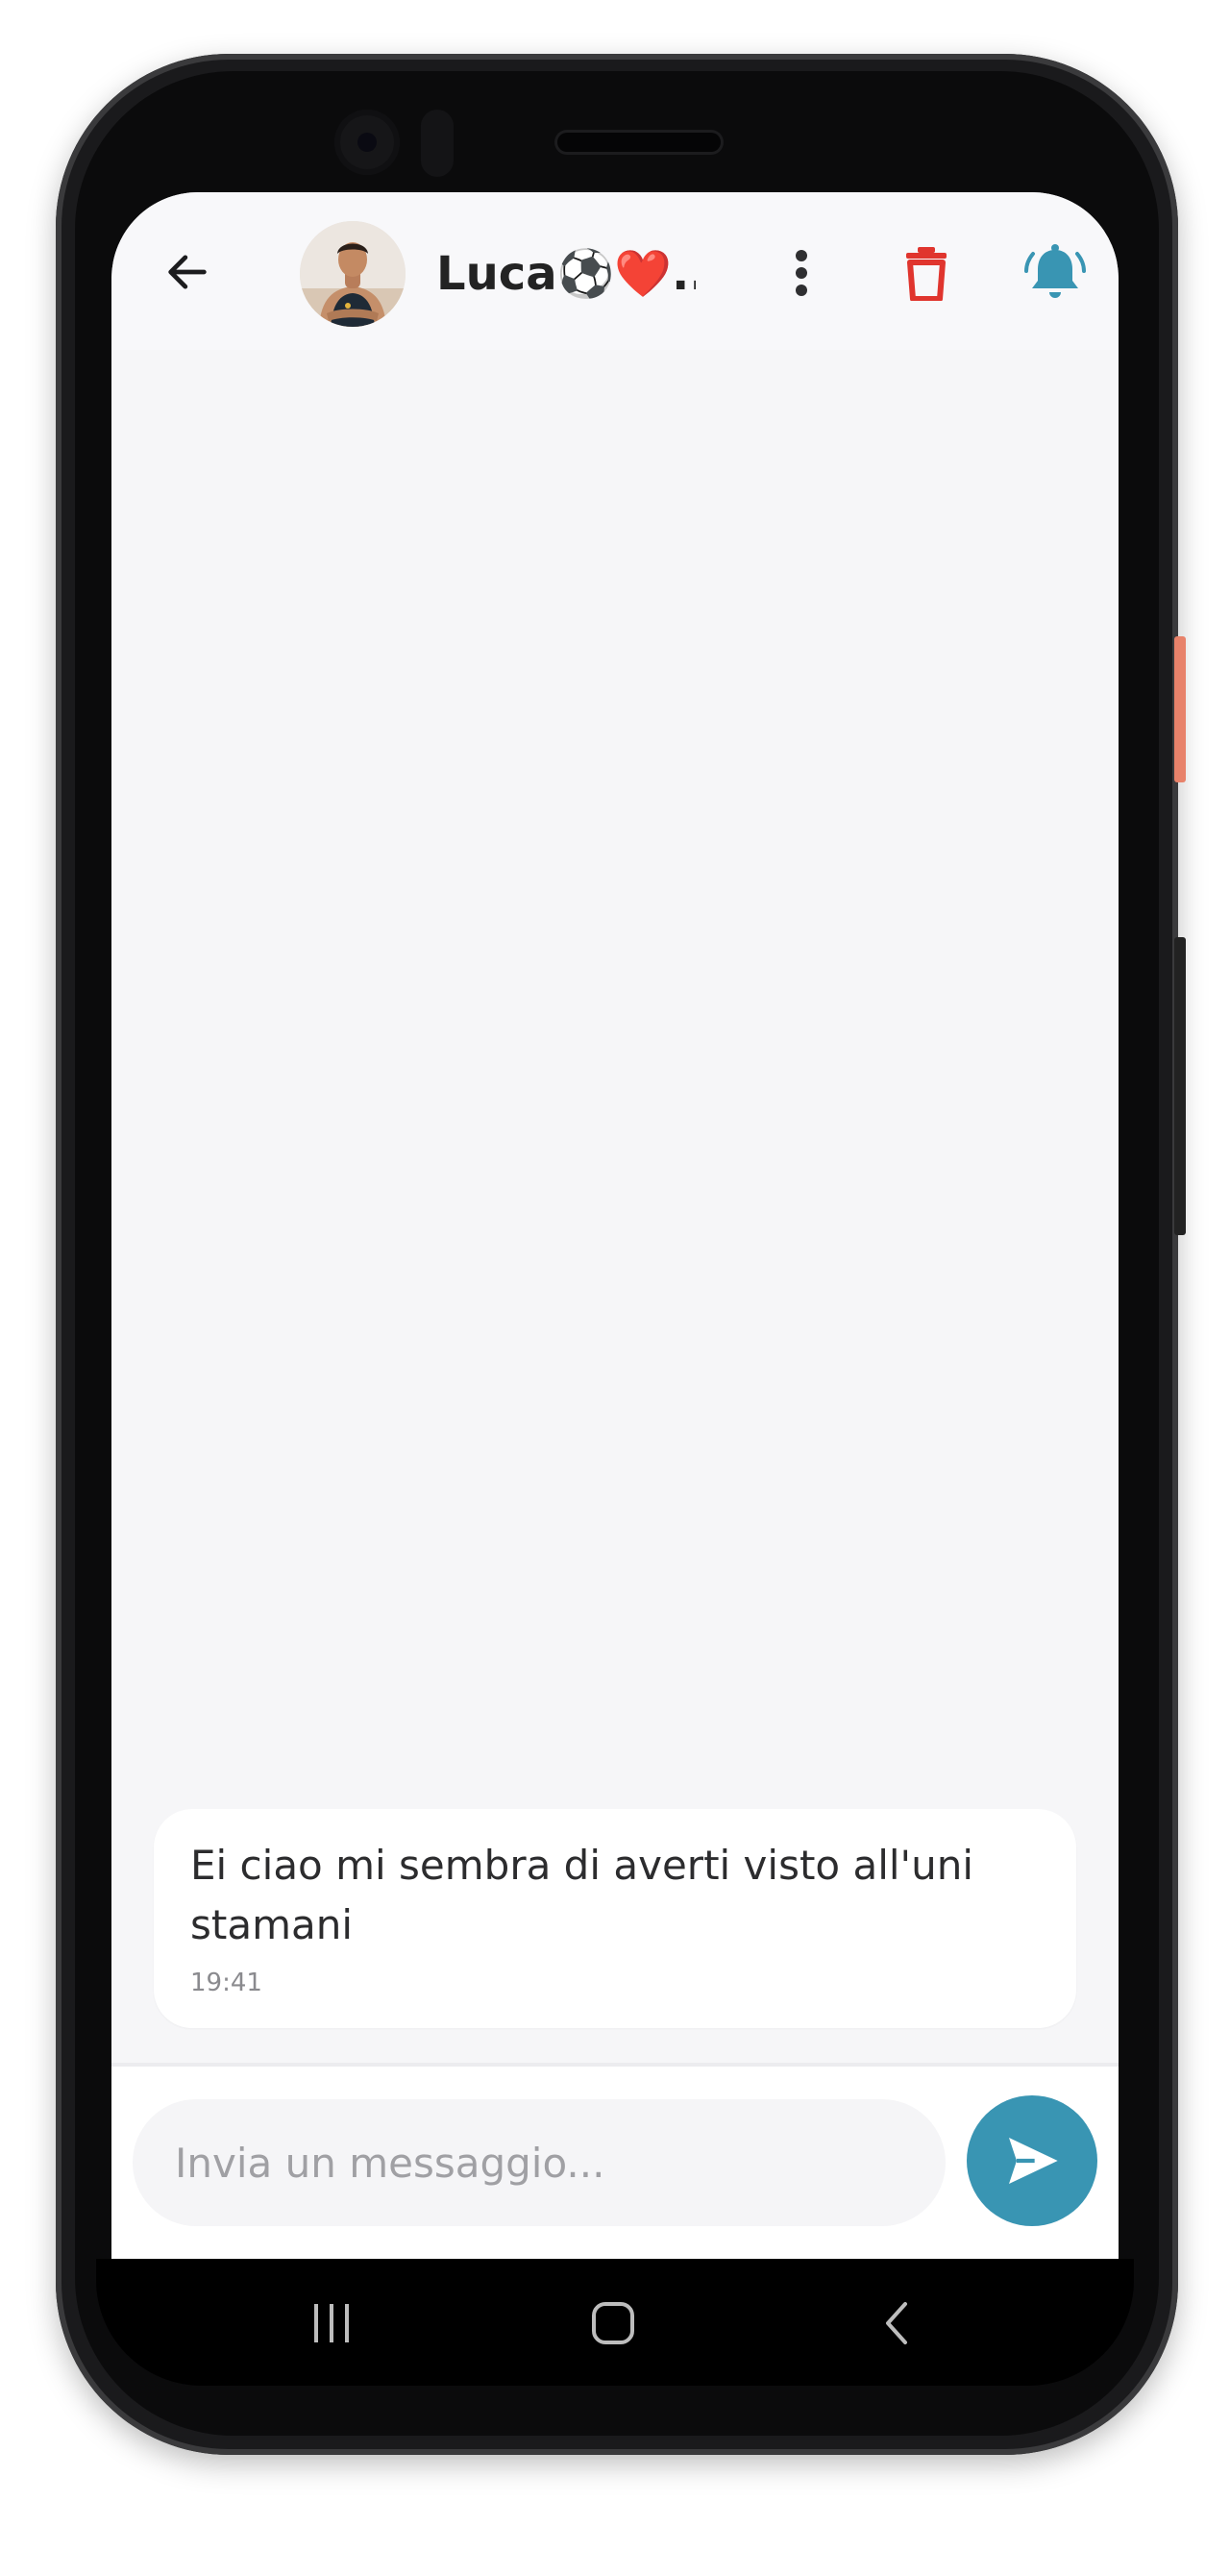  I want to click on send-icon, so click(1034, 2161).